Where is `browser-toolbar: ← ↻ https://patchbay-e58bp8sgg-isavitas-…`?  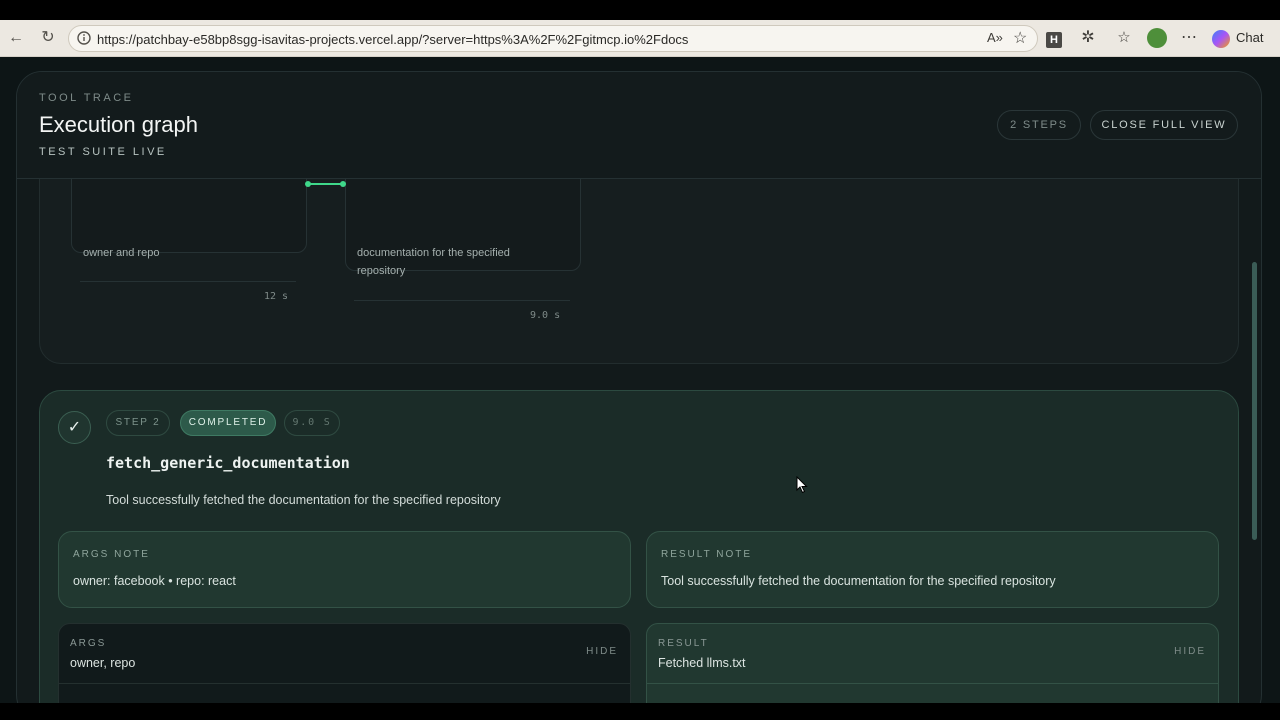
browser-toolbar: ← ↻ https://patchbay-e58bp8sgg-isavitas-… is located at coordinates (640, 38).